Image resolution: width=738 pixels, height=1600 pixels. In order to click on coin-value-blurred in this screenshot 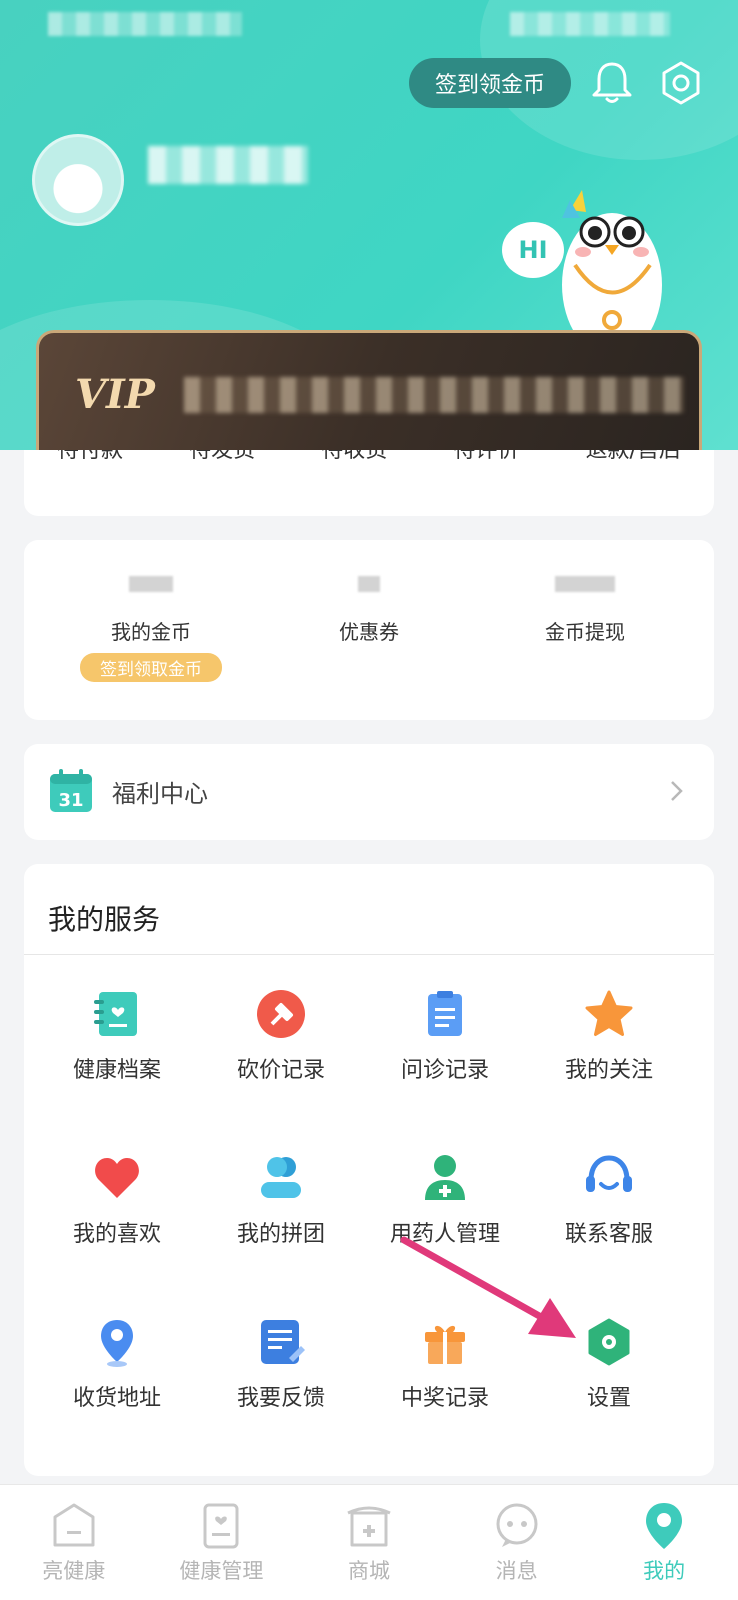, I will do `click(151, 584)`.